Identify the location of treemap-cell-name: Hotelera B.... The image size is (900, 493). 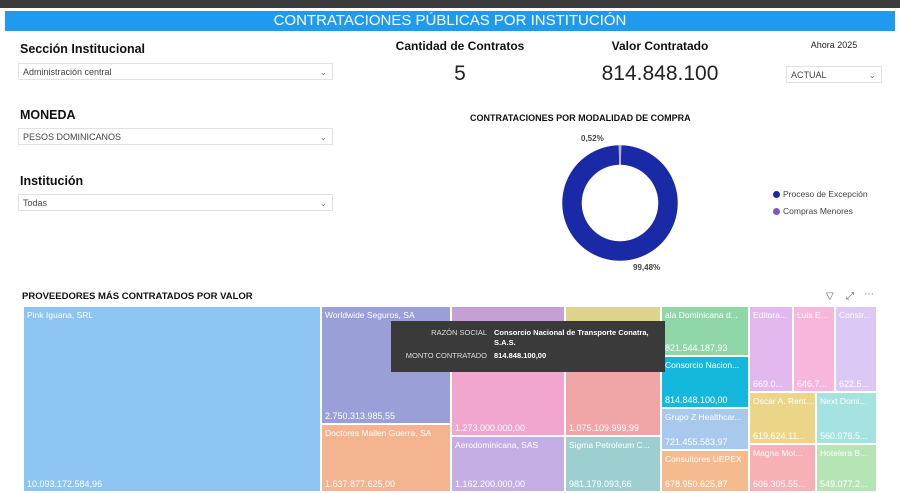
(844, 453).